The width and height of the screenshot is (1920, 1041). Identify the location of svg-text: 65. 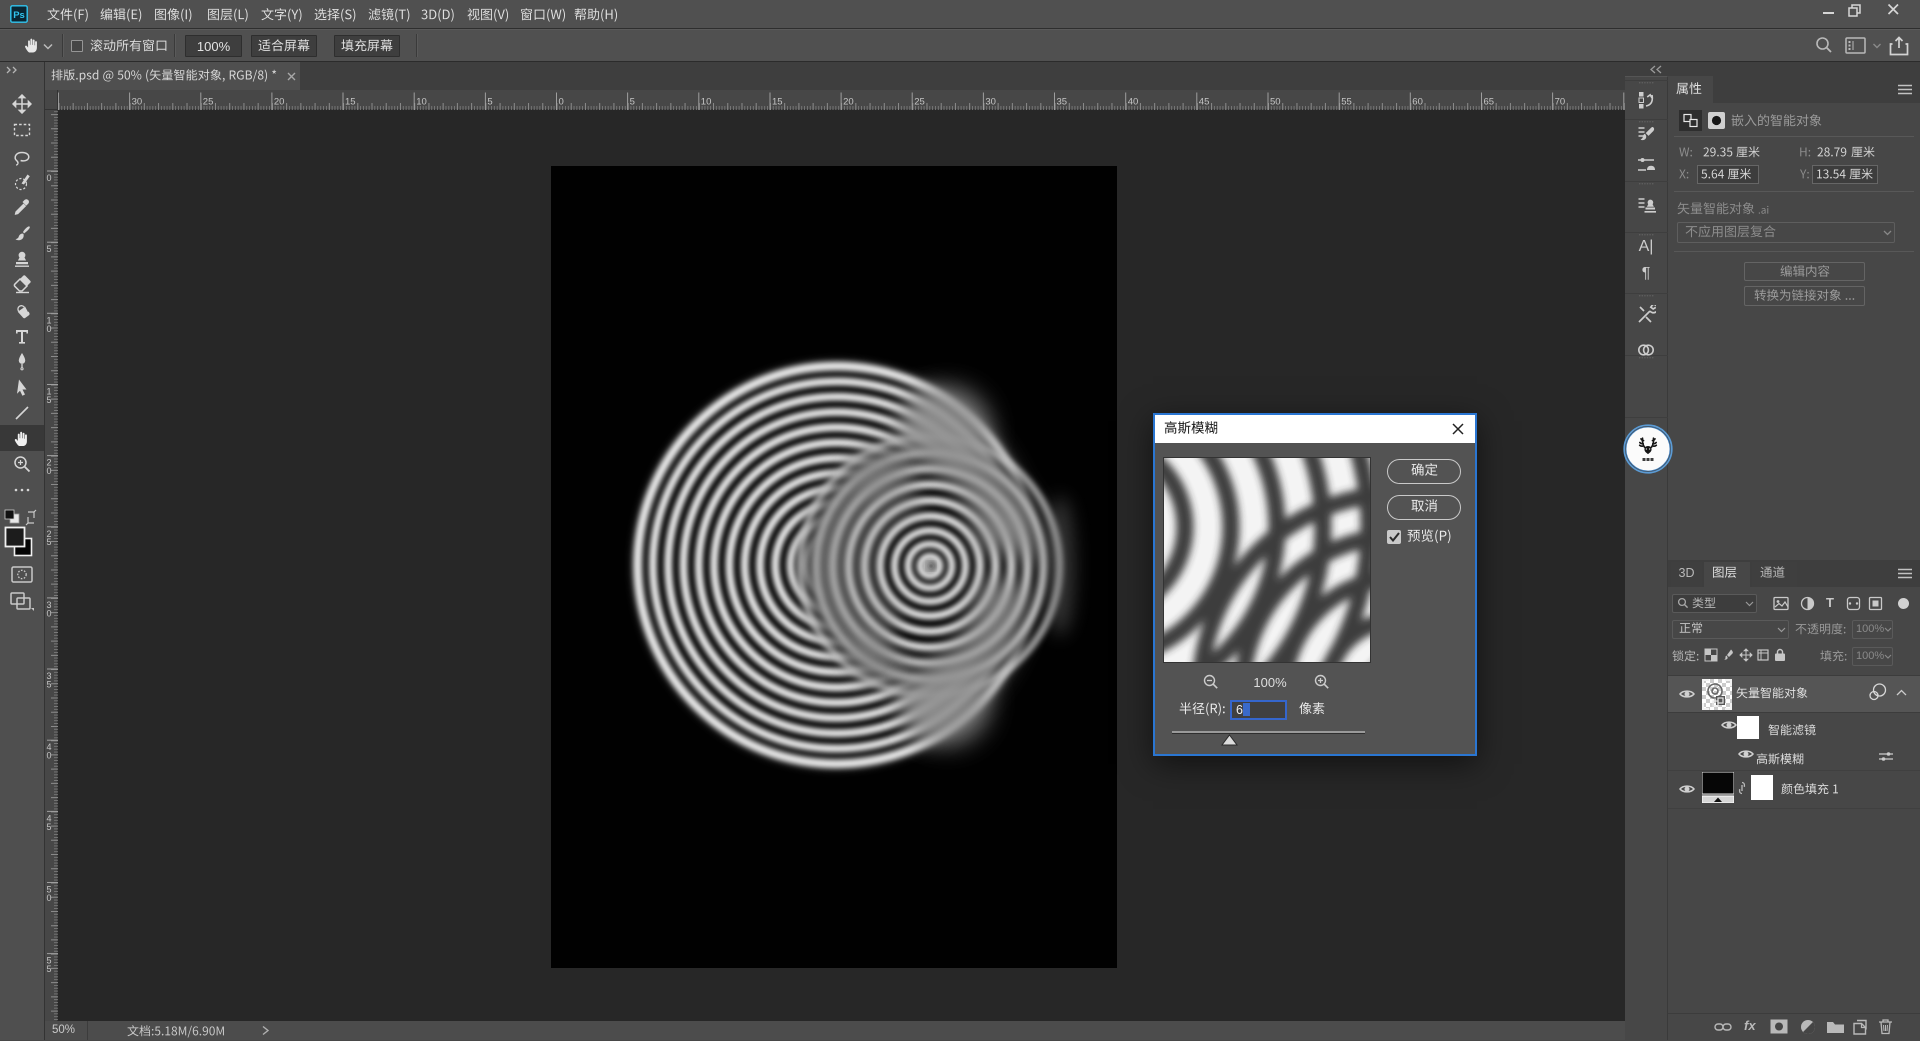
(1489, 102).